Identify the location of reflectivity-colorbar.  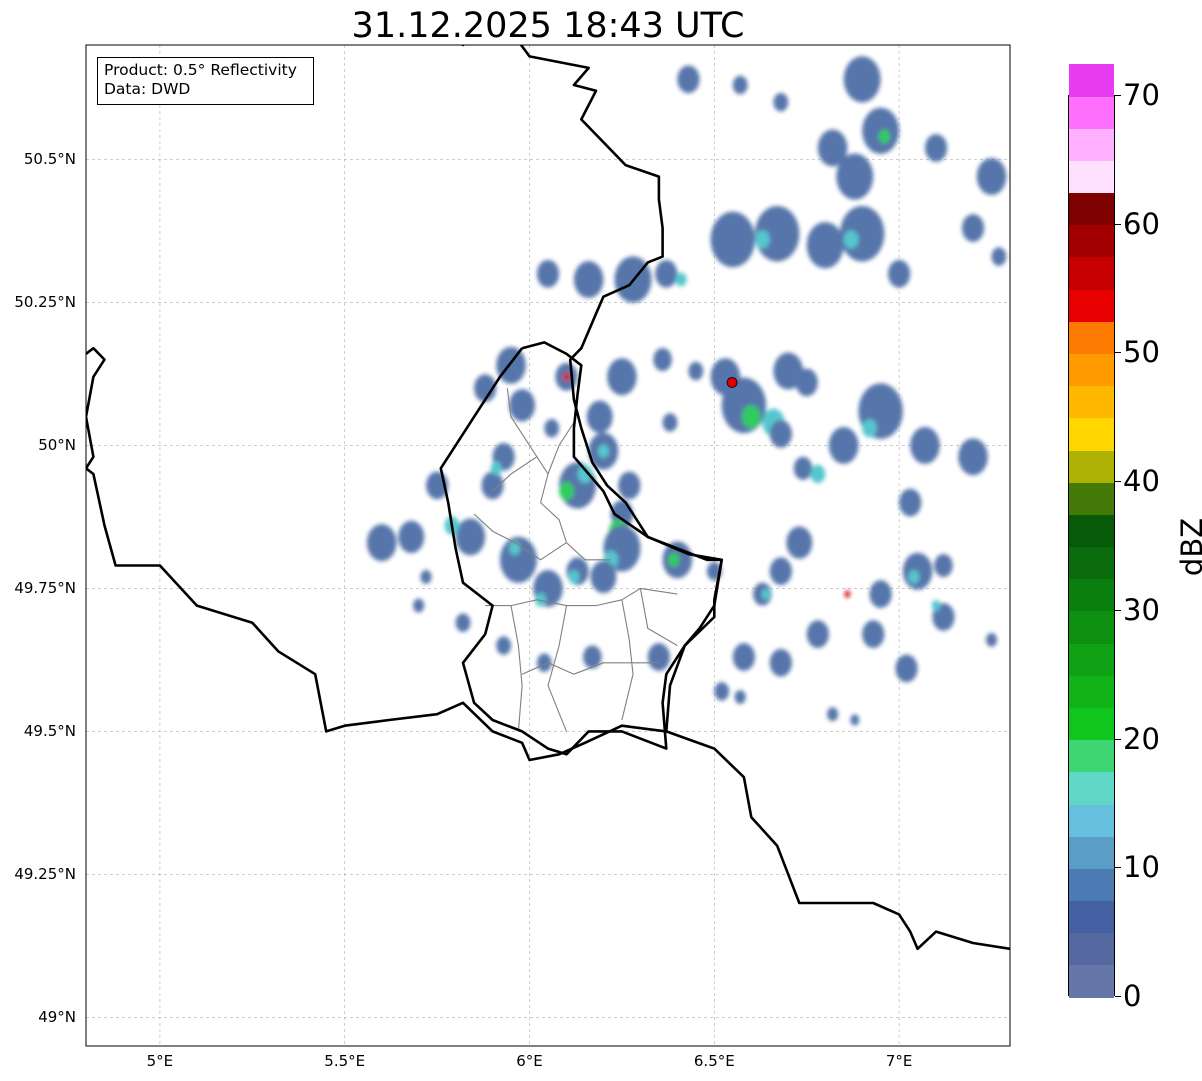
(1091, 530).